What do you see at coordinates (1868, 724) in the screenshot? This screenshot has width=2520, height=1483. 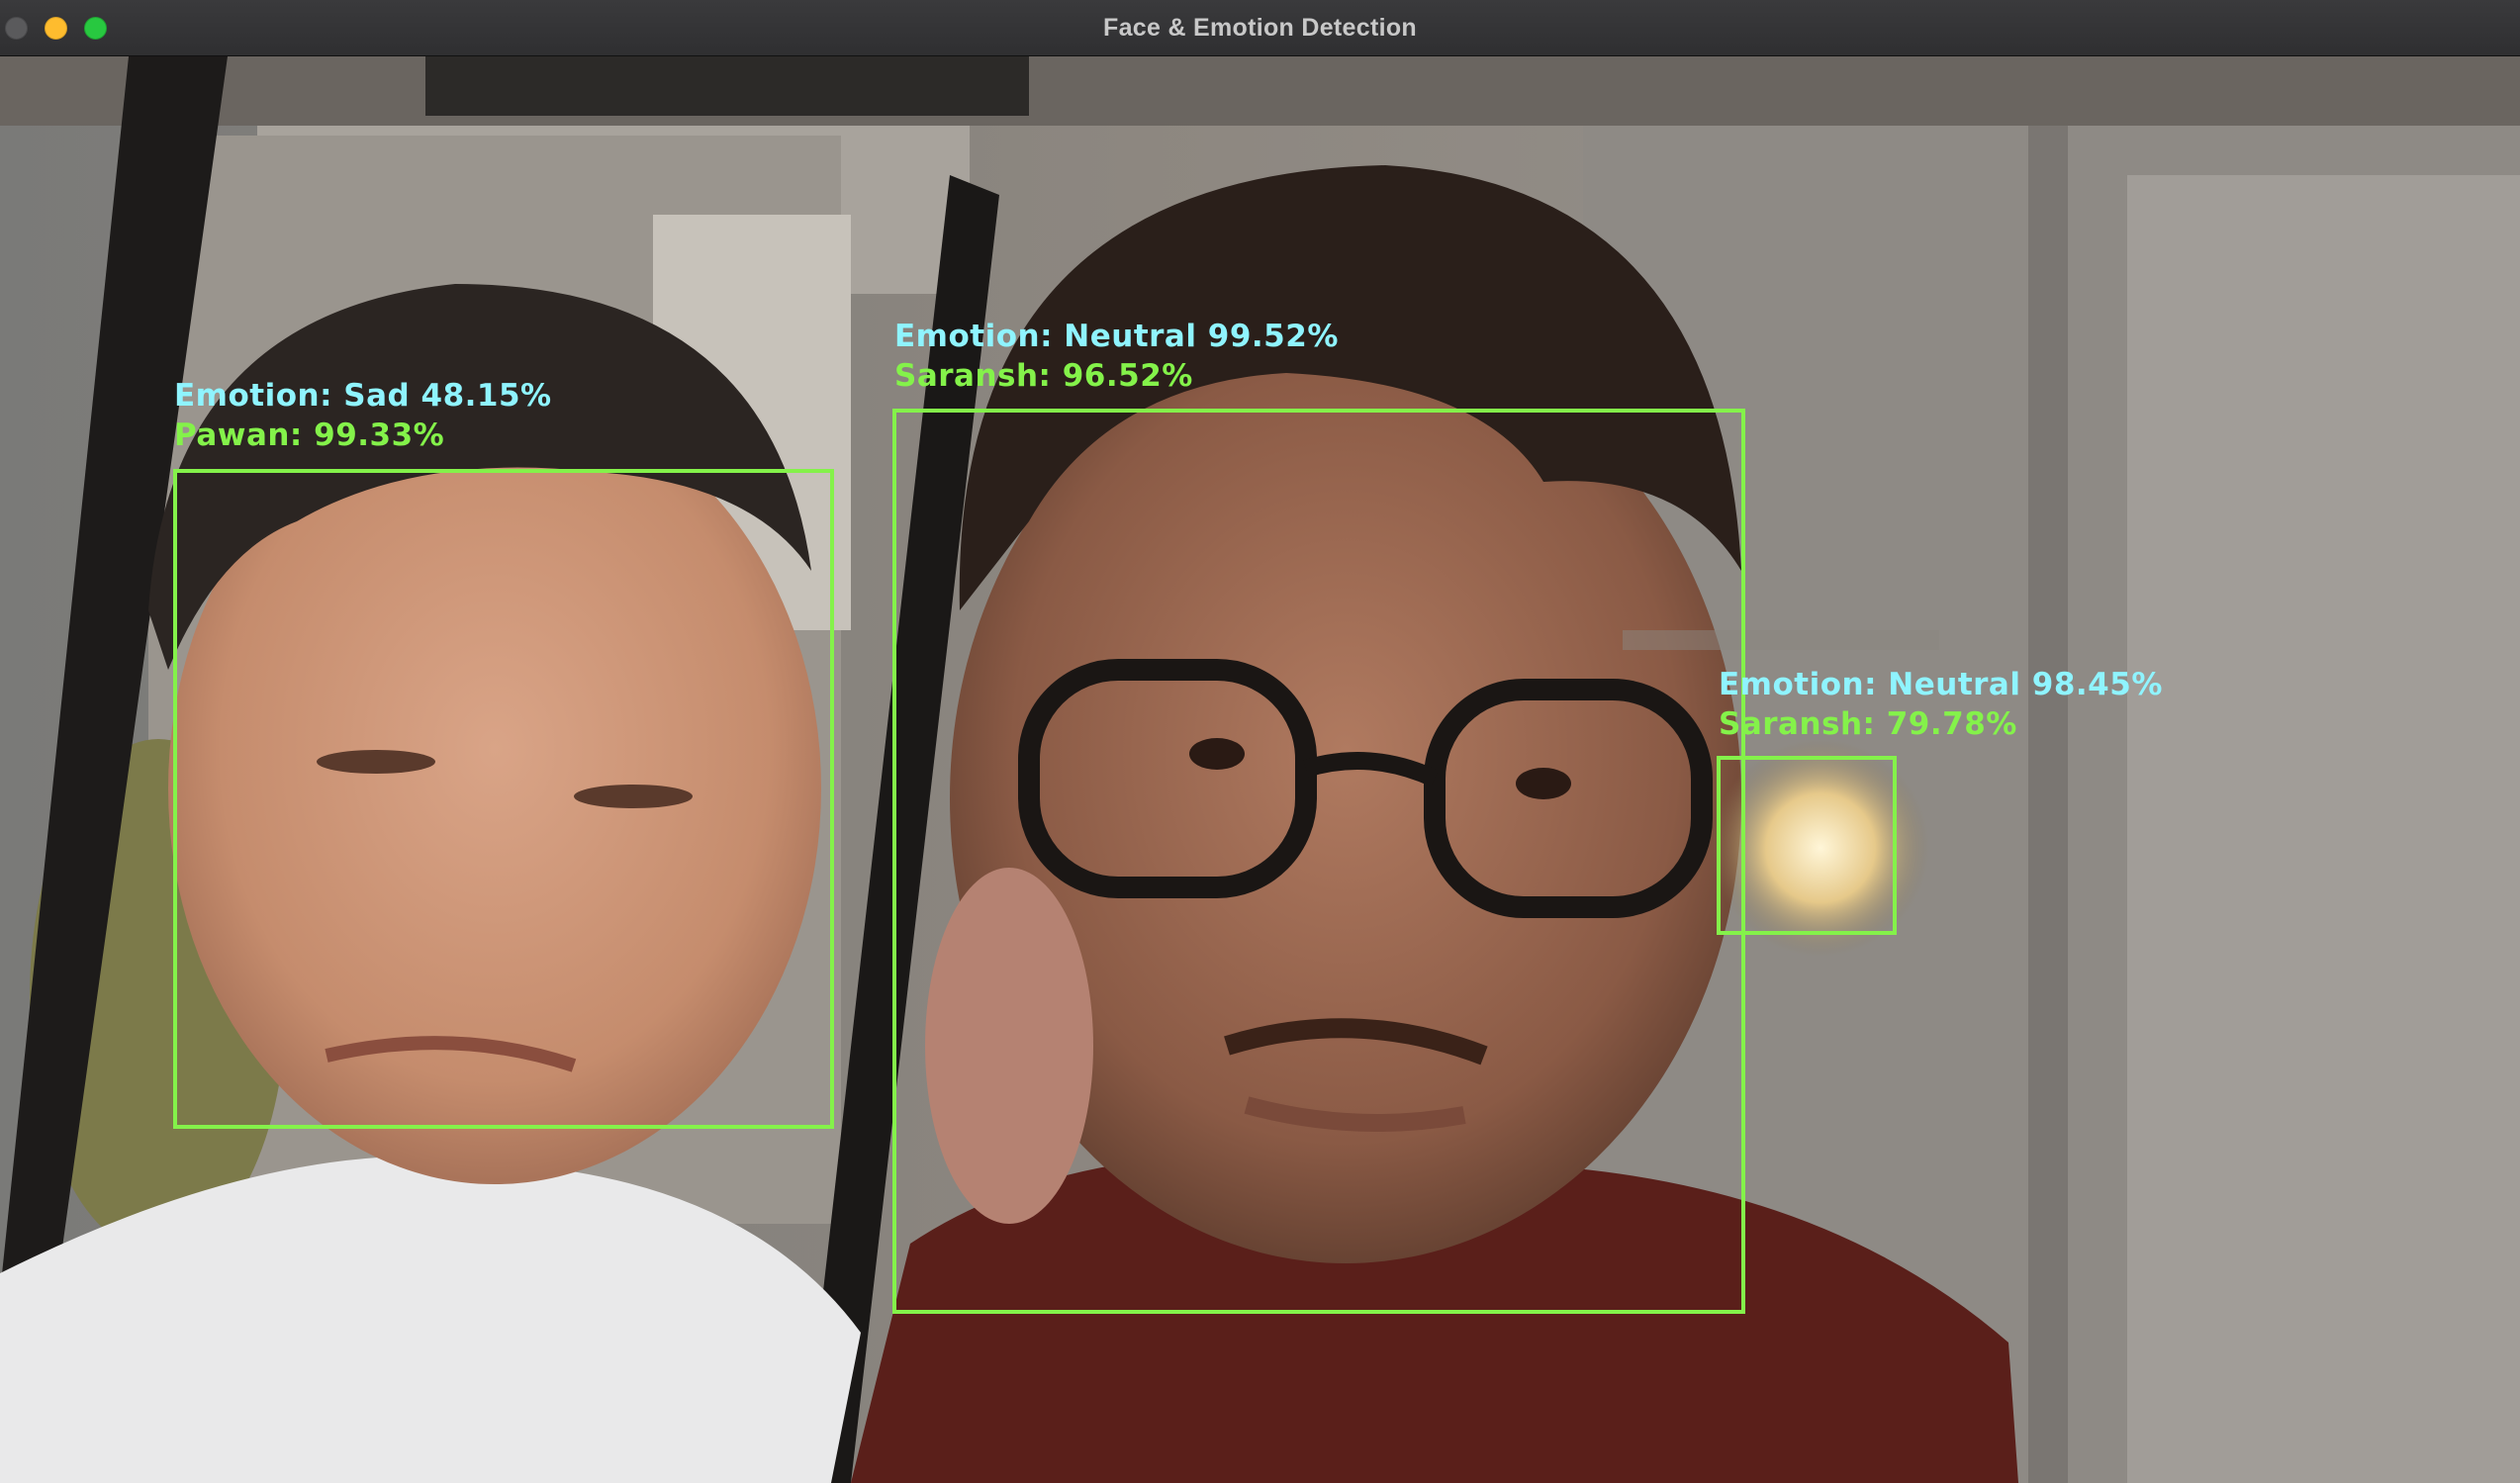 I see `identity-label-3: Saransh: 79.78%` at bounding box center [1868, 724].